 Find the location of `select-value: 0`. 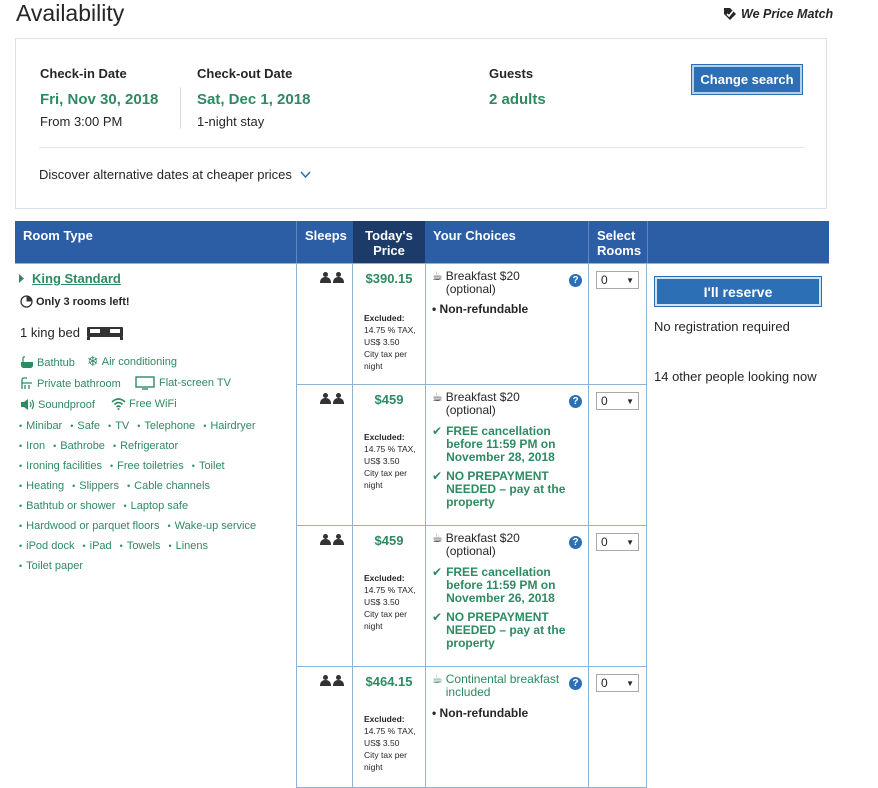

select-value: 0 is located at coordinates (604, 280).